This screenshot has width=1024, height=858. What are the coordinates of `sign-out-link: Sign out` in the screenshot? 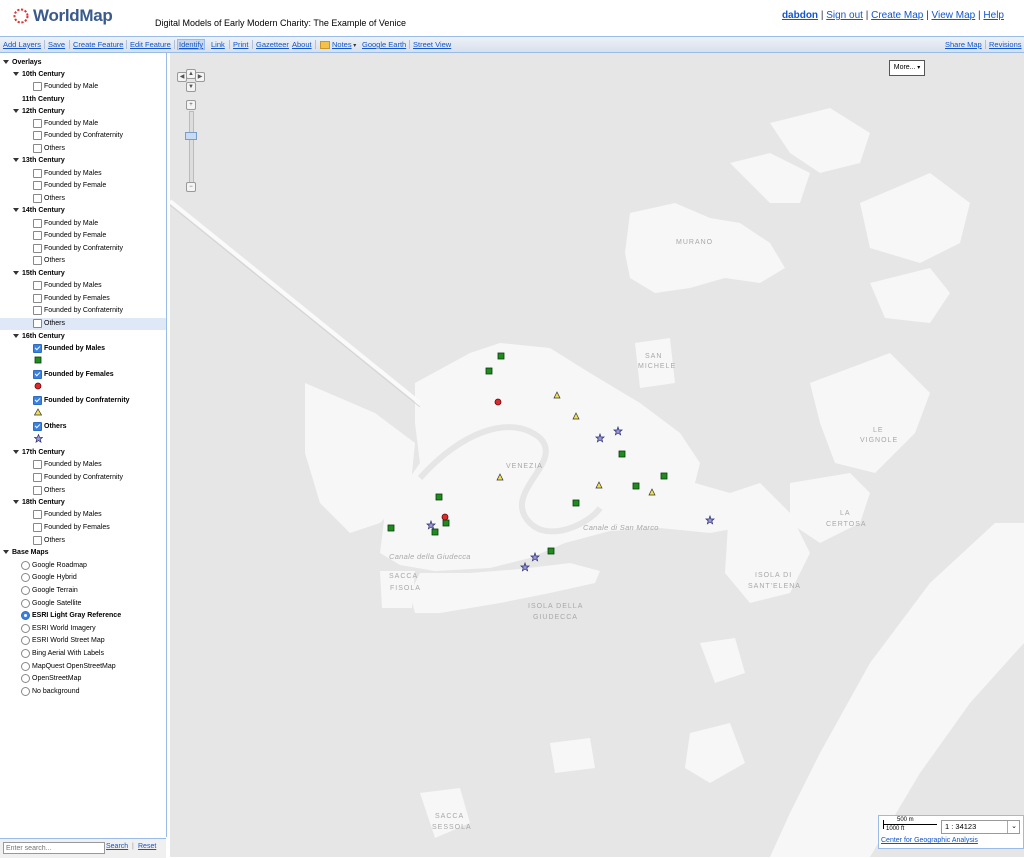 It's located at (844, 15).